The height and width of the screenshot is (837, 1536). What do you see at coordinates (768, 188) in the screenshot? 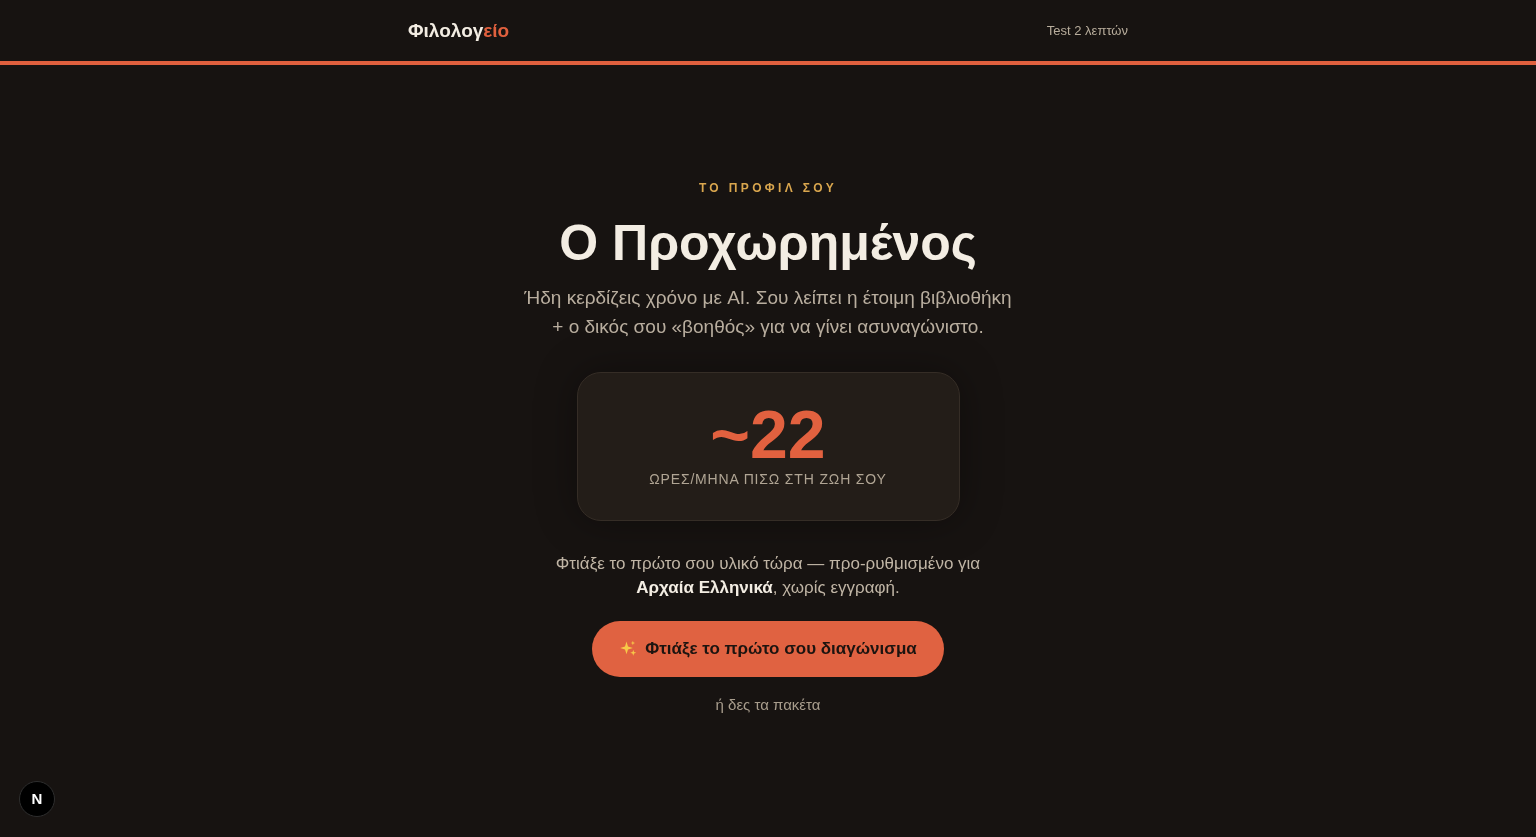
I see `eyebrow-text: ΤΟ ΠΡΟΦΙΛ ΣΟΥ` at bounding box center [768, 188].